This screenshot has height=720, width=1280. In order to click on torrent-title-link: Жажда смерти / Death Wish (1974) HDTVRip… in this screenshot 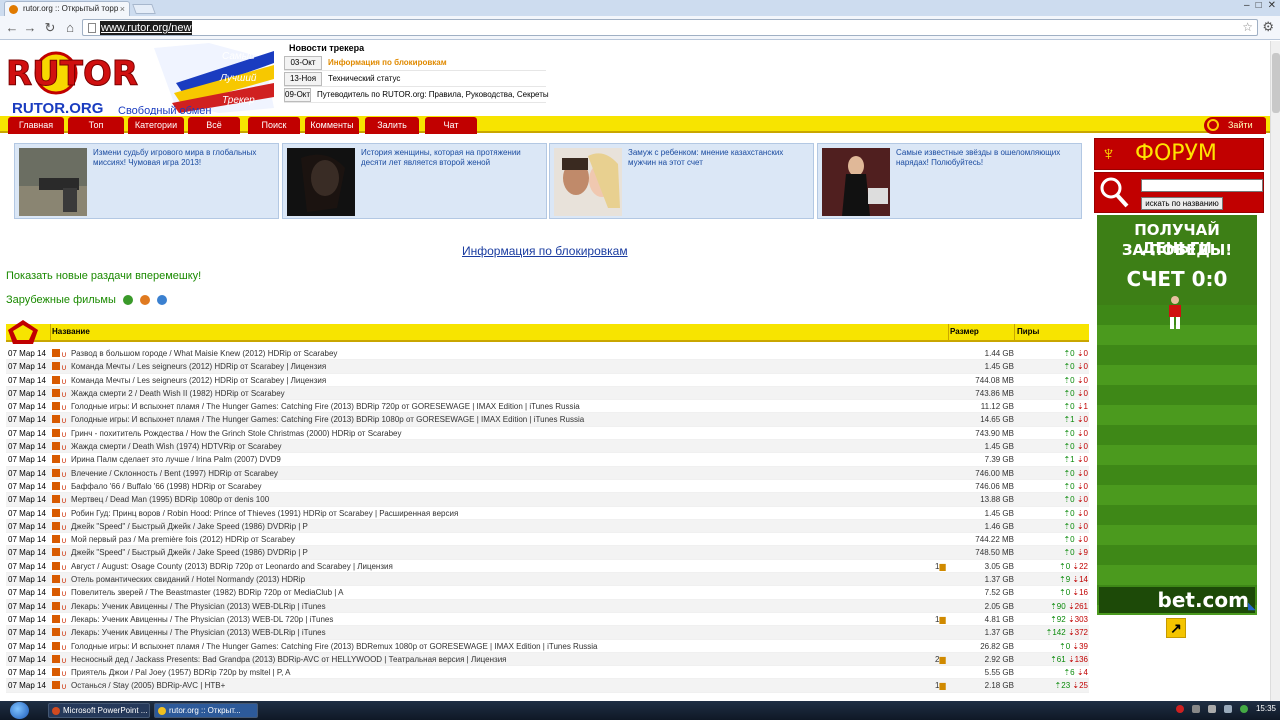, I will do `click(176, 446)`.